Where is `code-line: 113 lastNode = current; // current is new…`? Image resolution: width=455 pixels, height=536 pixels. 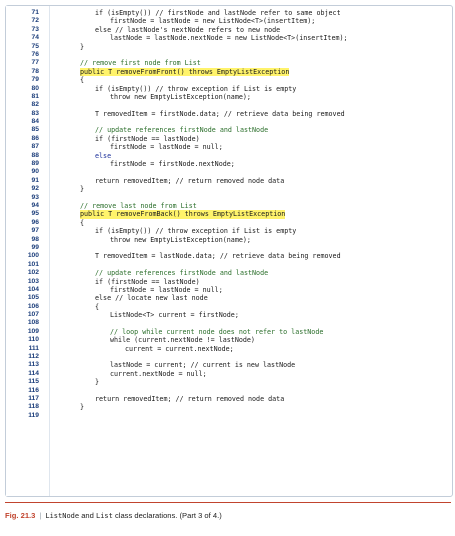 code-line: 113 lastNode = current; // current is new… is located at coordinates (229, 365).